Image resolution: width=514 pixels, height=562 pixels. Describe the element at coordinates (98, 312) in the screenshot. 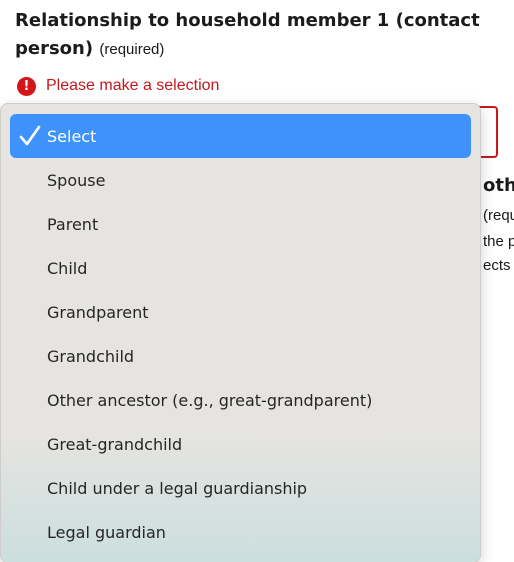

I see `option-label: Grandparent` at that location.